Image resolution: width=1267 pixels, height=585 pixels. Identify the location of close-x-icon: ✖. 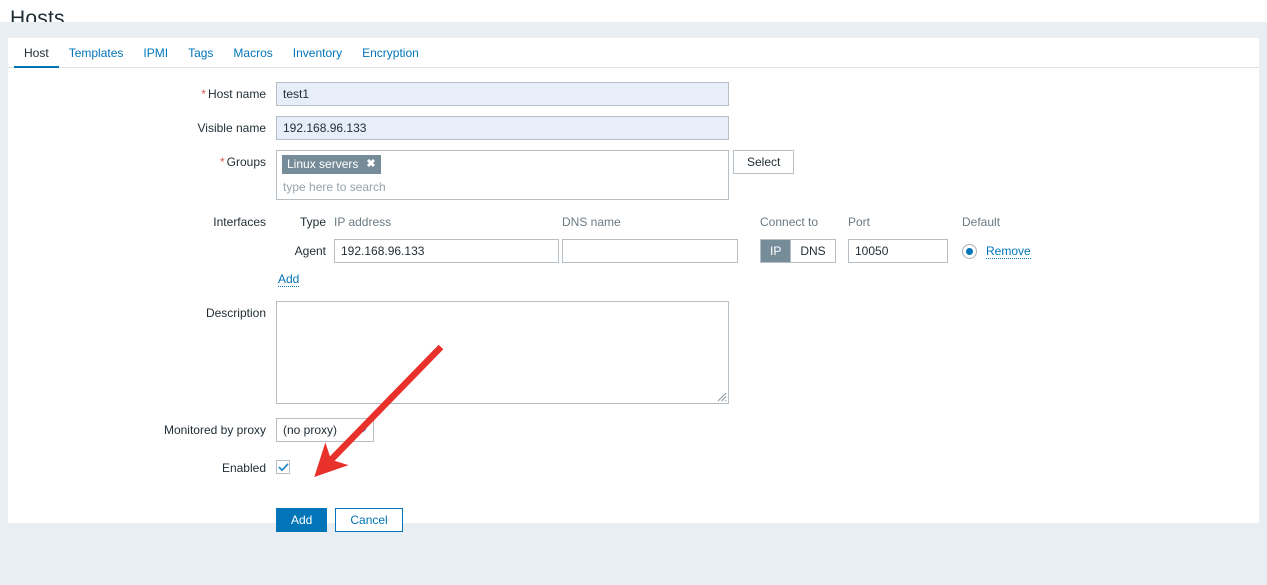
(370, 164).